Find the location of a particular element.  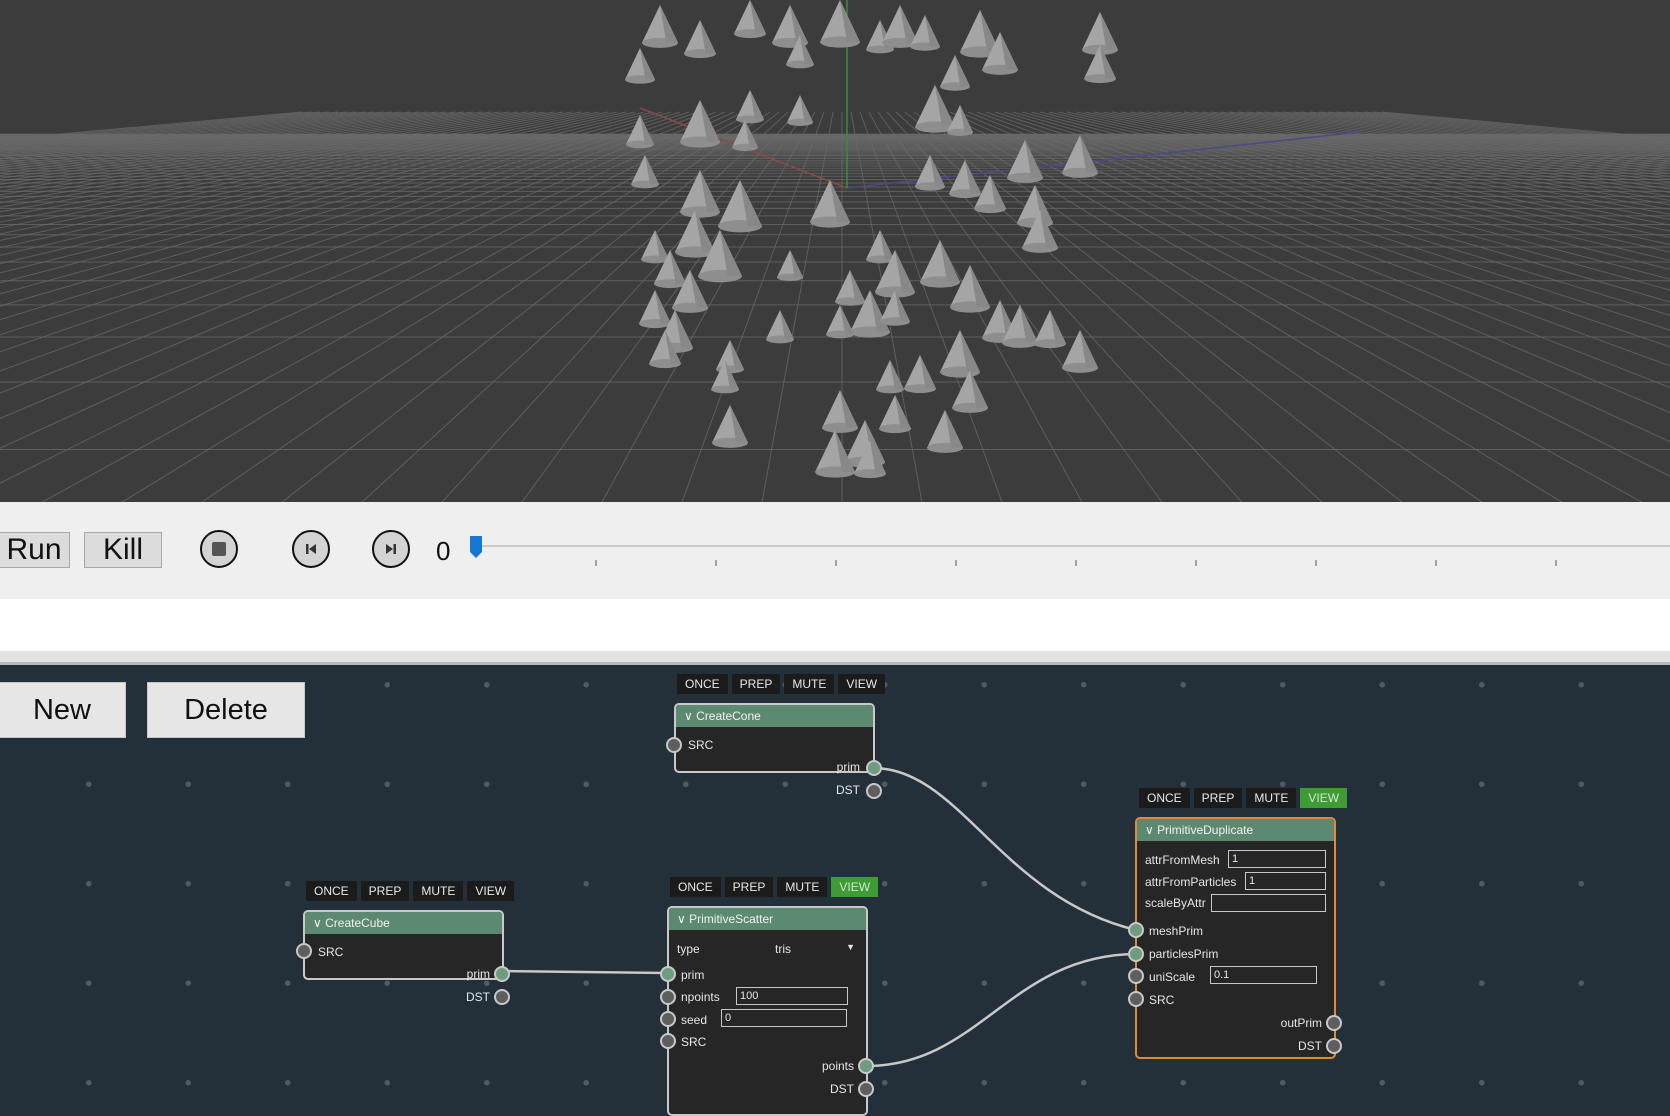

attrfromparticles-label: attrFromParticles is located at coordinates (1191, 882).